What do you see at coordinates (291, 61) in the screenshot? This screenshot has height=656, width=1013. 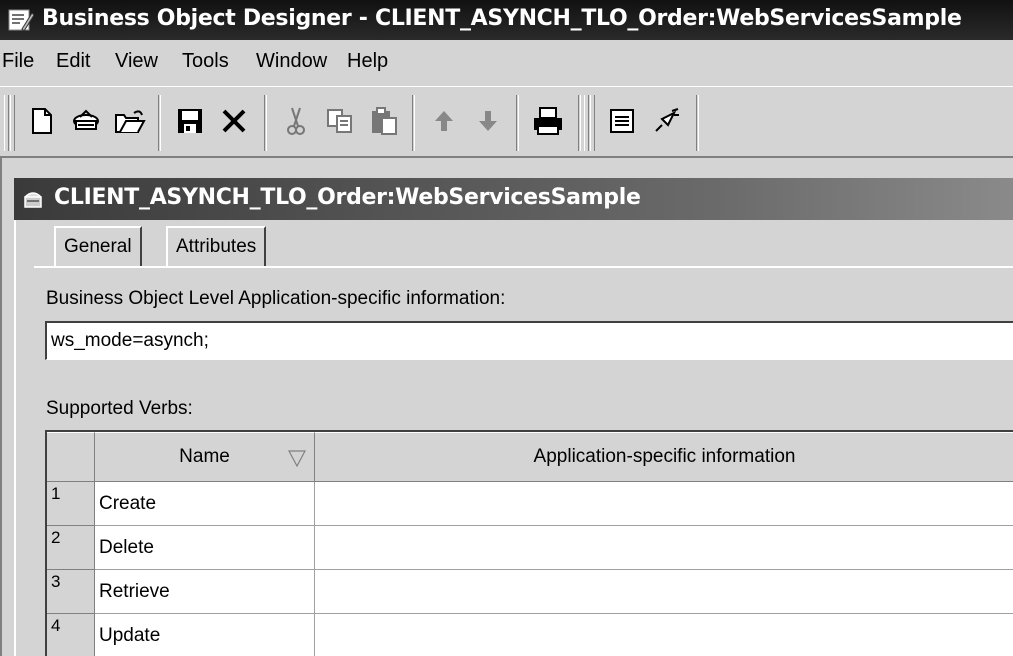 I see `menu-window: Window` at bounding box center [291, 61].